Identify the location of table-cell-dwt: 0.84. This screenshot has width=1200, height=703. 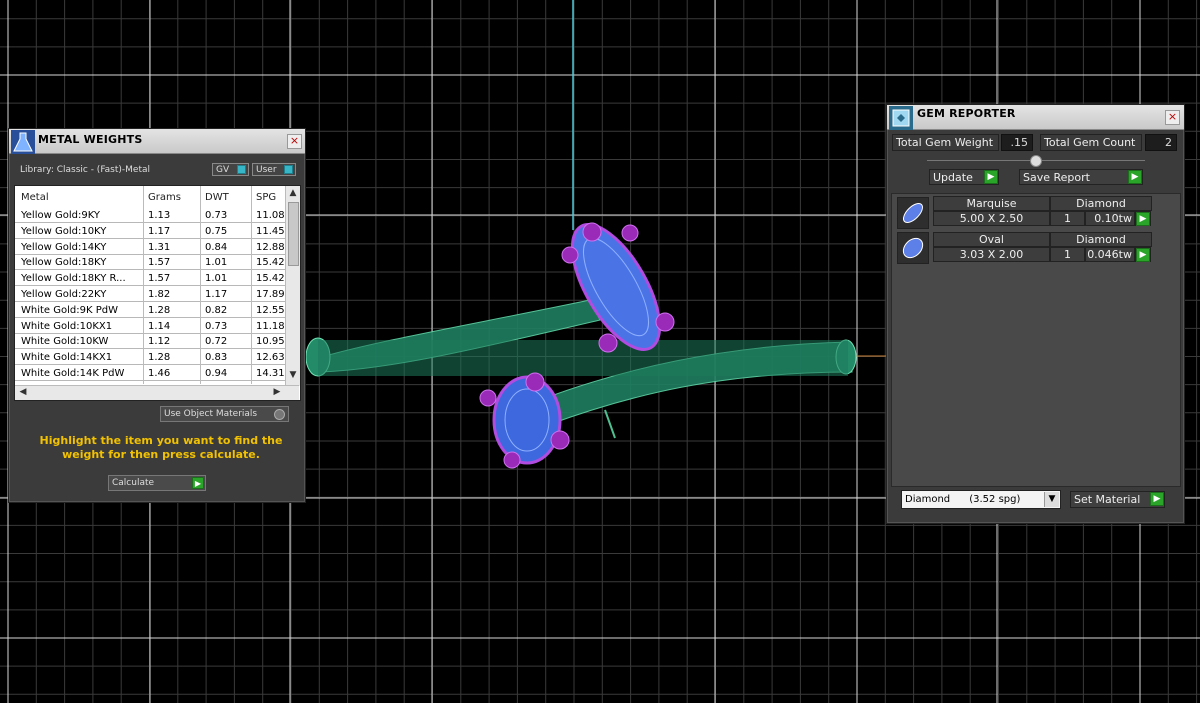
(216, 247).